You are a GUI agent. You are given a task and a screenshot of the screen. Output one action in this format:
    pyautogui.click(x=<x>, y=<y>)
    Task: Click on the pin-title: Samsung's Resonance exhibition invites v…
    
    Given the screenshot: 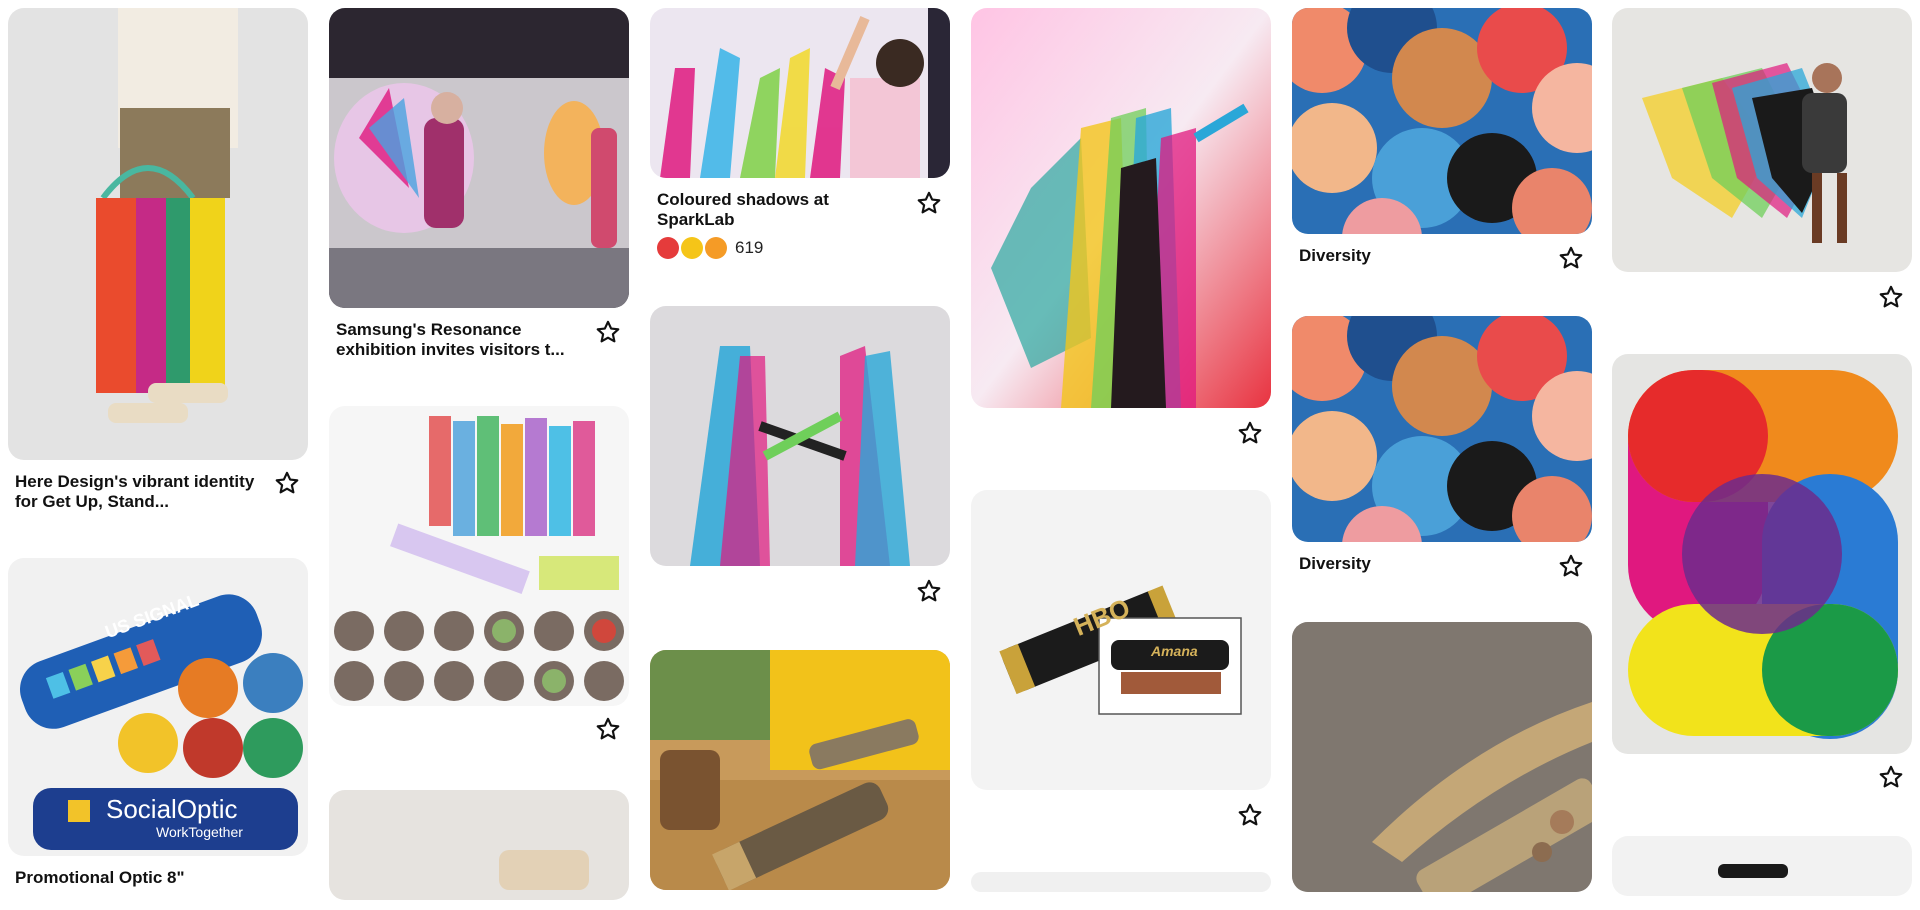 What is the action you would take?
    pyautogui.click(x=456, y=340)
    